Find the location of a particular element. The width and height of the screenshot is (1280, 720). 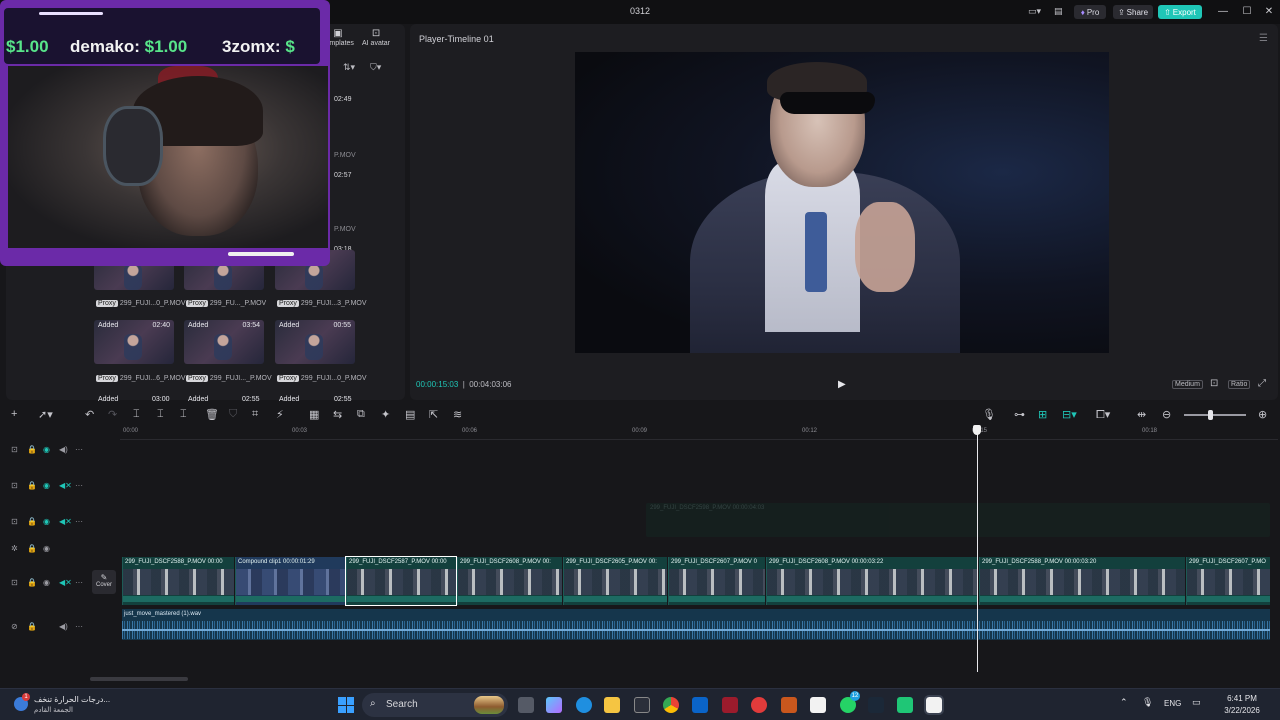

audio-wave-icon: ≋ is located at coordinates (457, 414).